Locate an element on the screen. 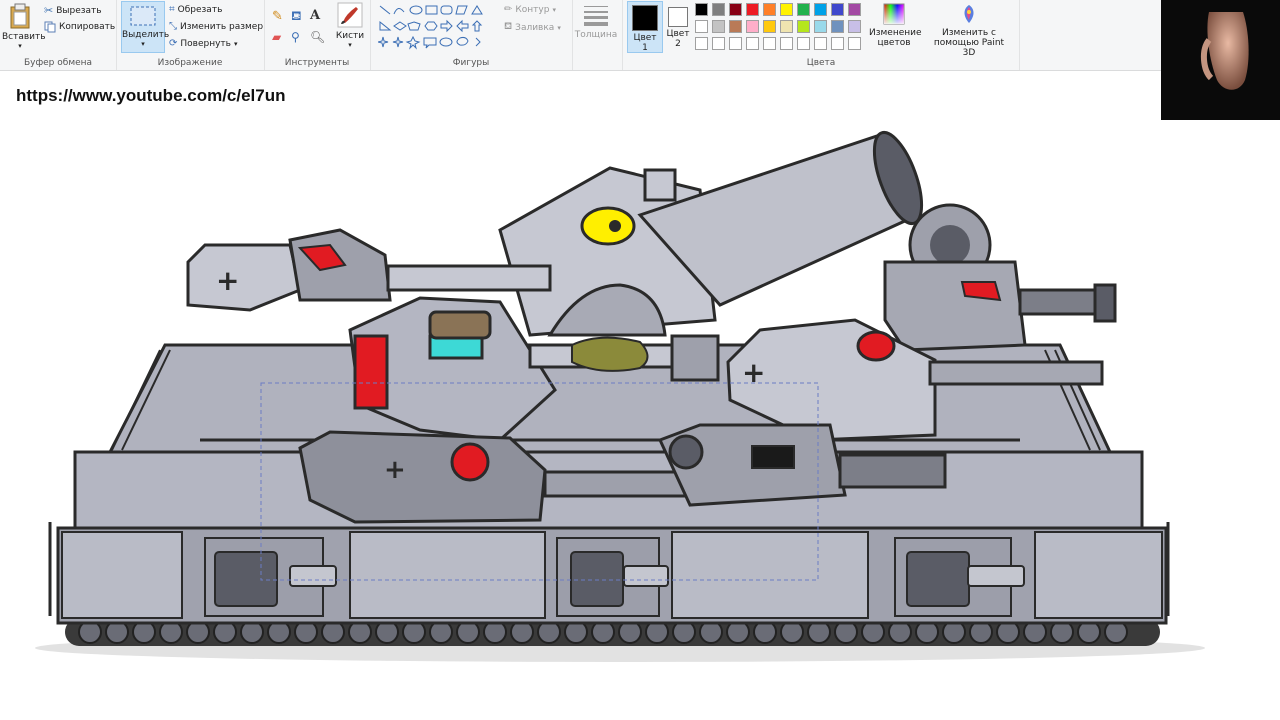 This screenshot has width=1280, height=720. paste-button: Вставить ▾ is located at coordinates (24, 26).